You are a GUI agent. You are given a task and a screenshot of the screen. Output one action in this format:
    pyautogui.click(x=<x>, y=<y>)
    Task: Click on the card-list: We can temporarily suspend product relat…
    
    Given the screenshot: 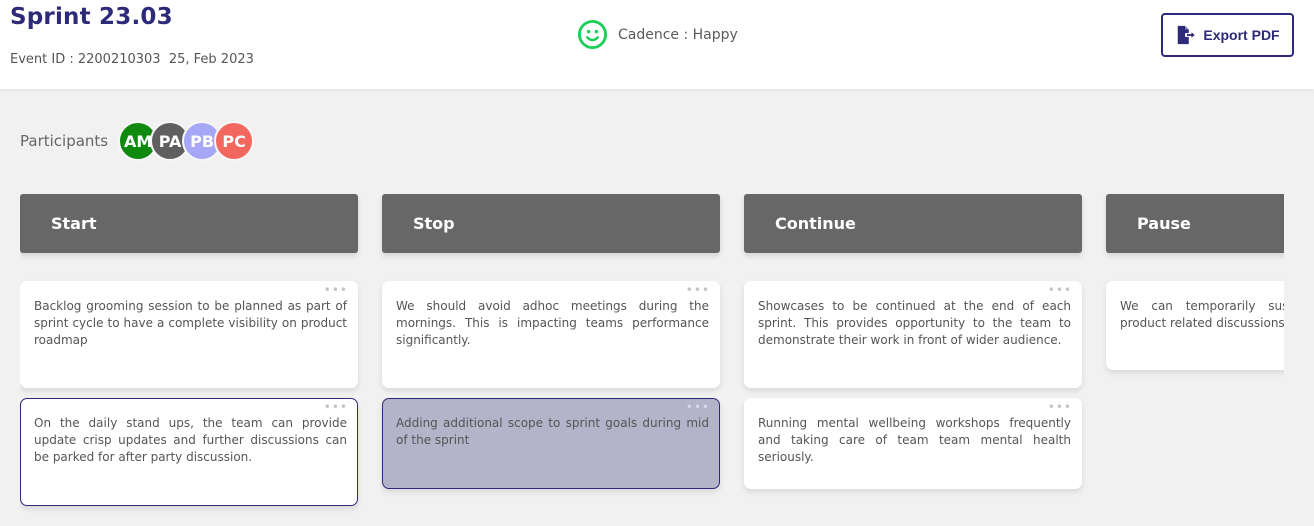 What is the action you would take?
    pyautogui.click(x=1195, y=325)
    